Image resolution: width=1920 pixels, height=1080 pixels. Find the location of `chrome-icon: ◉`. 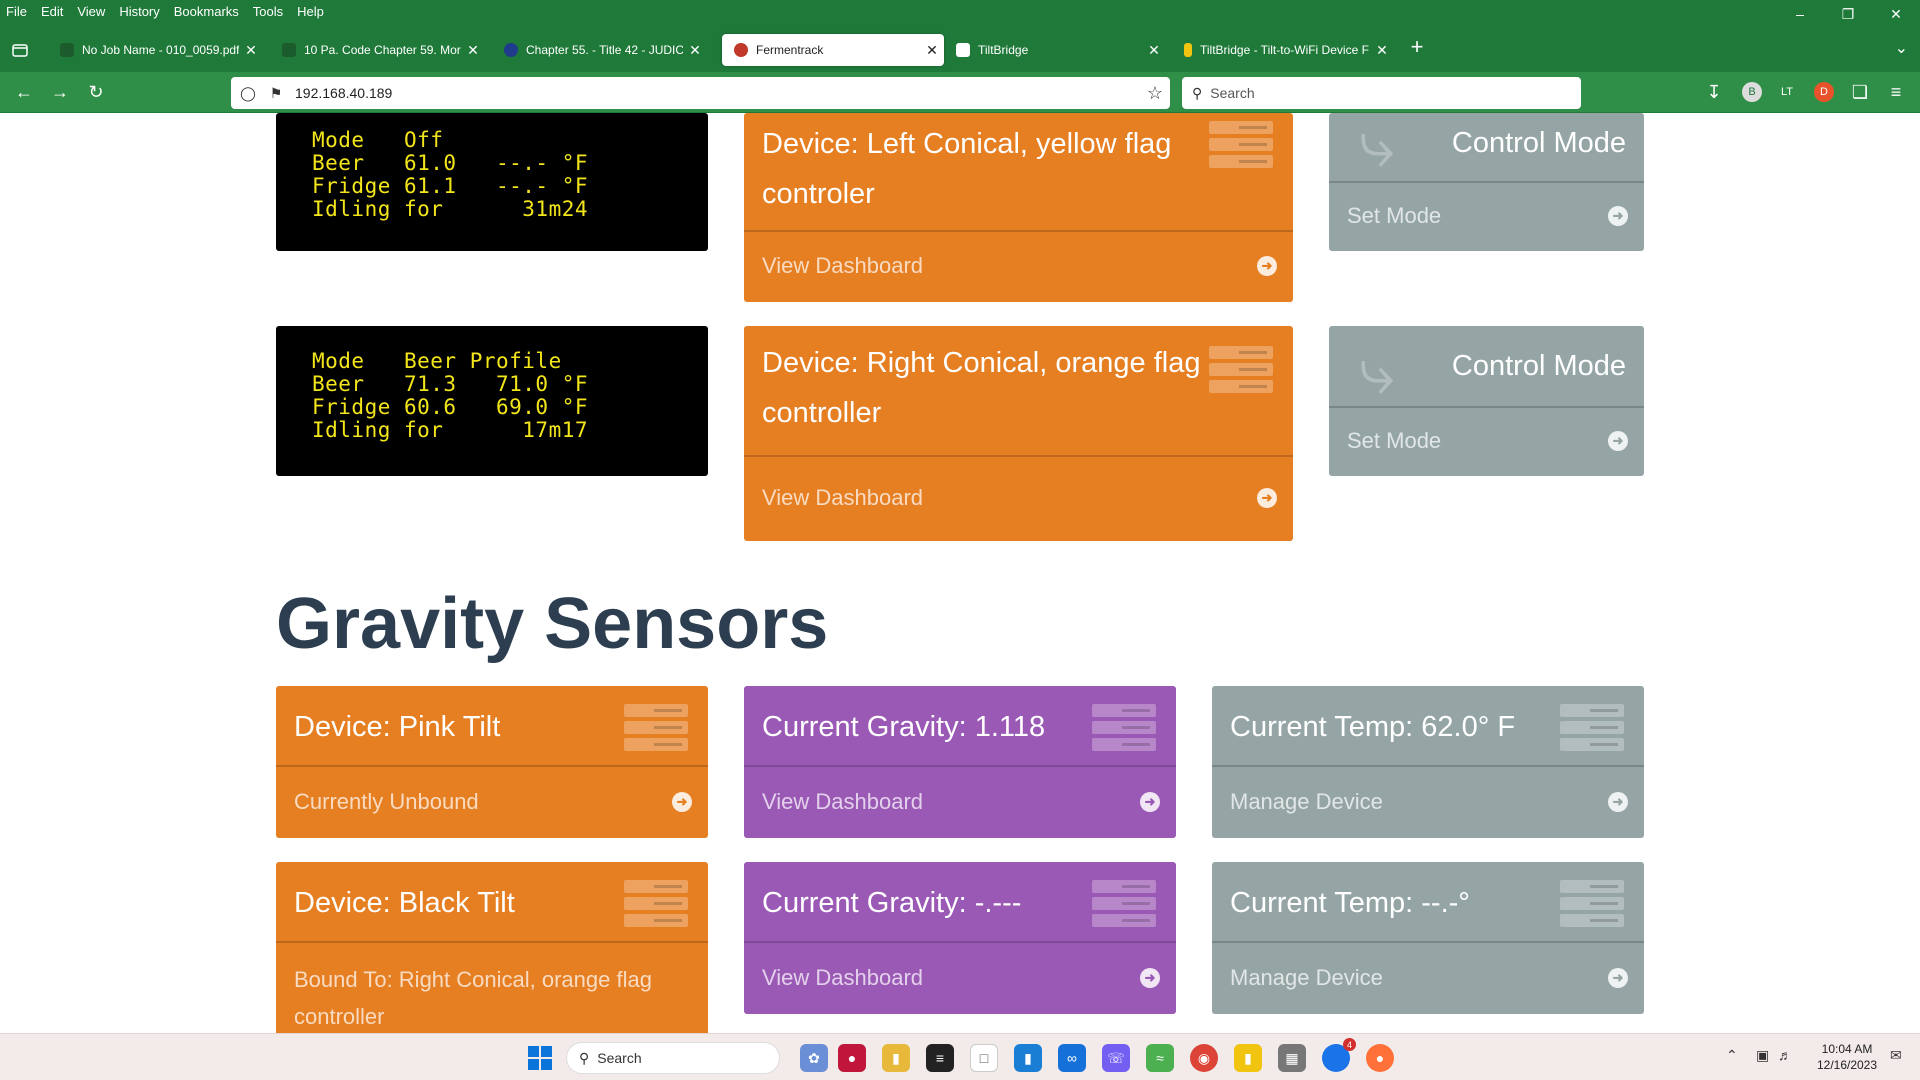

chrome-icon: ◉ is located at coordinates (1204, 1058).